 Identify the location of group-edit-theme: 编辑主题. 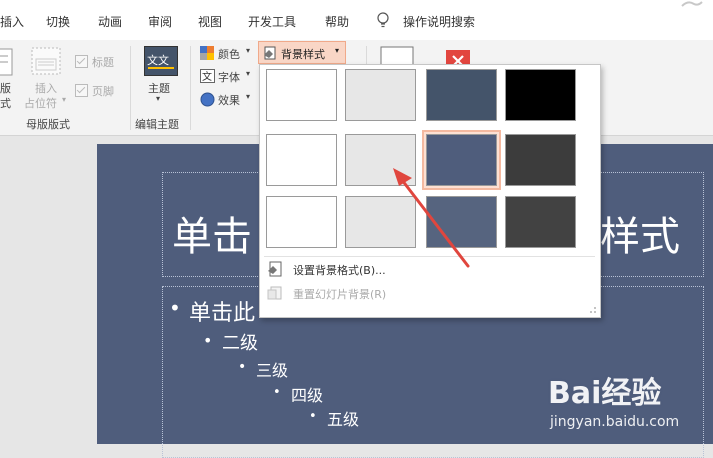
(157, 124).